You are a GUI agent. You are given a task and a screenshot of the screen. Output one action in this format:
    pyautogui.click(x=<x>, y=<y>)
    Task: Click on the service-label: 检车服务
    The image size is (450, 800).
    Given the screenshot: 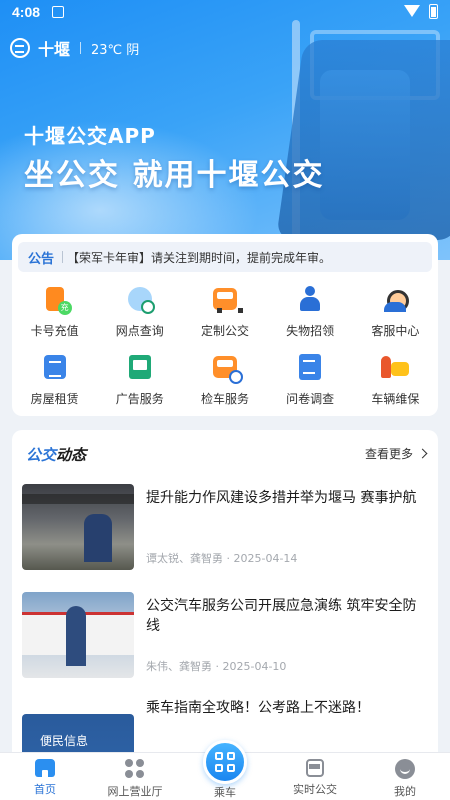 What is the action you would take?
    pyautogui.click(x=224, y=399)
    